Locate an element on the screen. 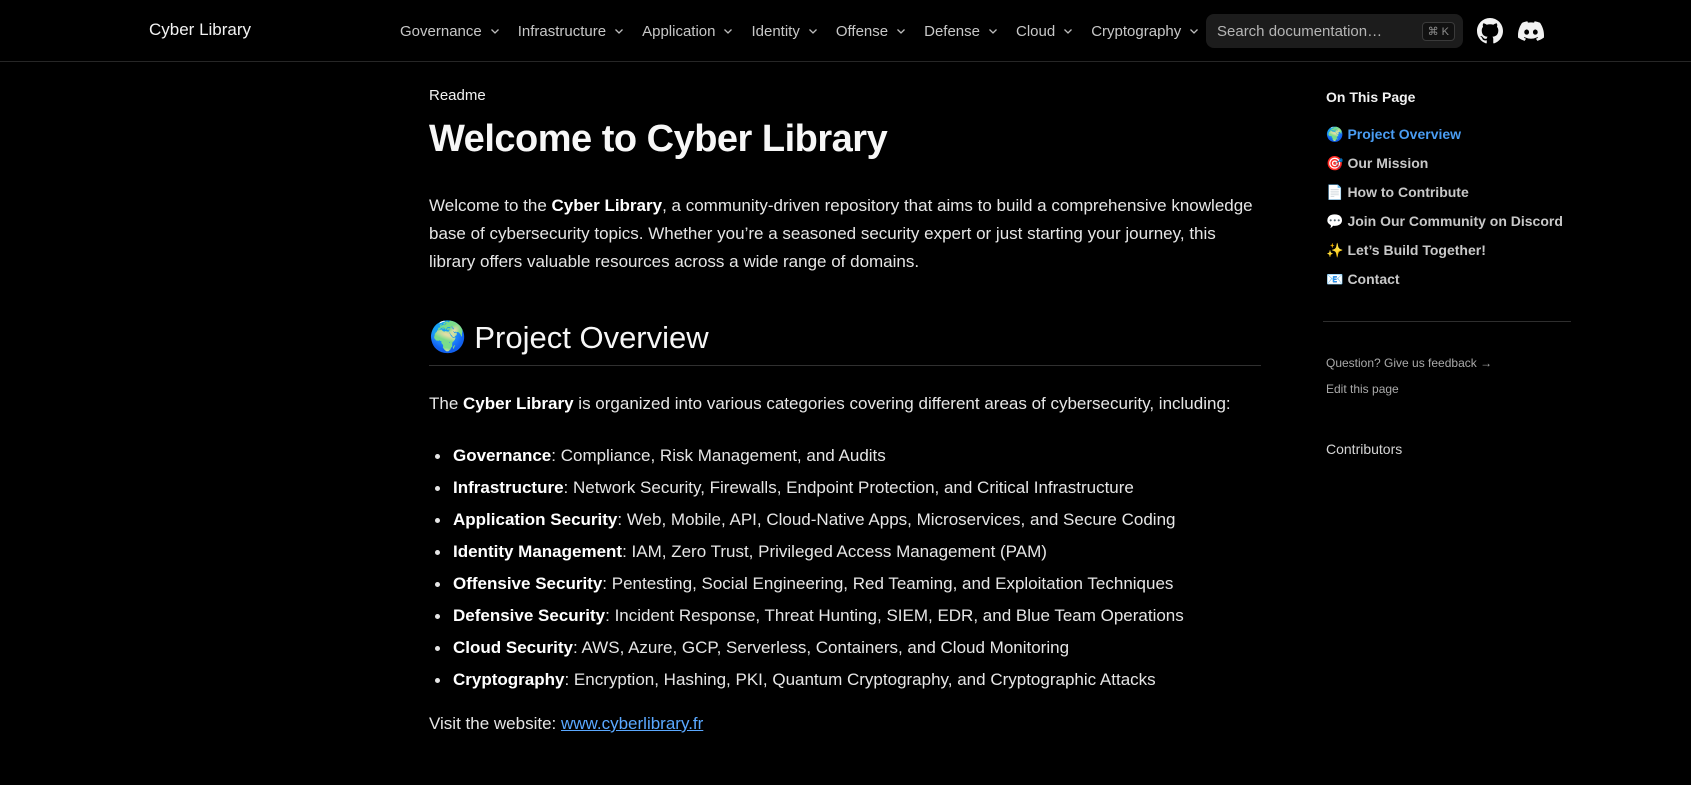 This screenshot has height=785, width=1691. speech-bubble-icon: 💬 is located at coordinates (1335, 221).